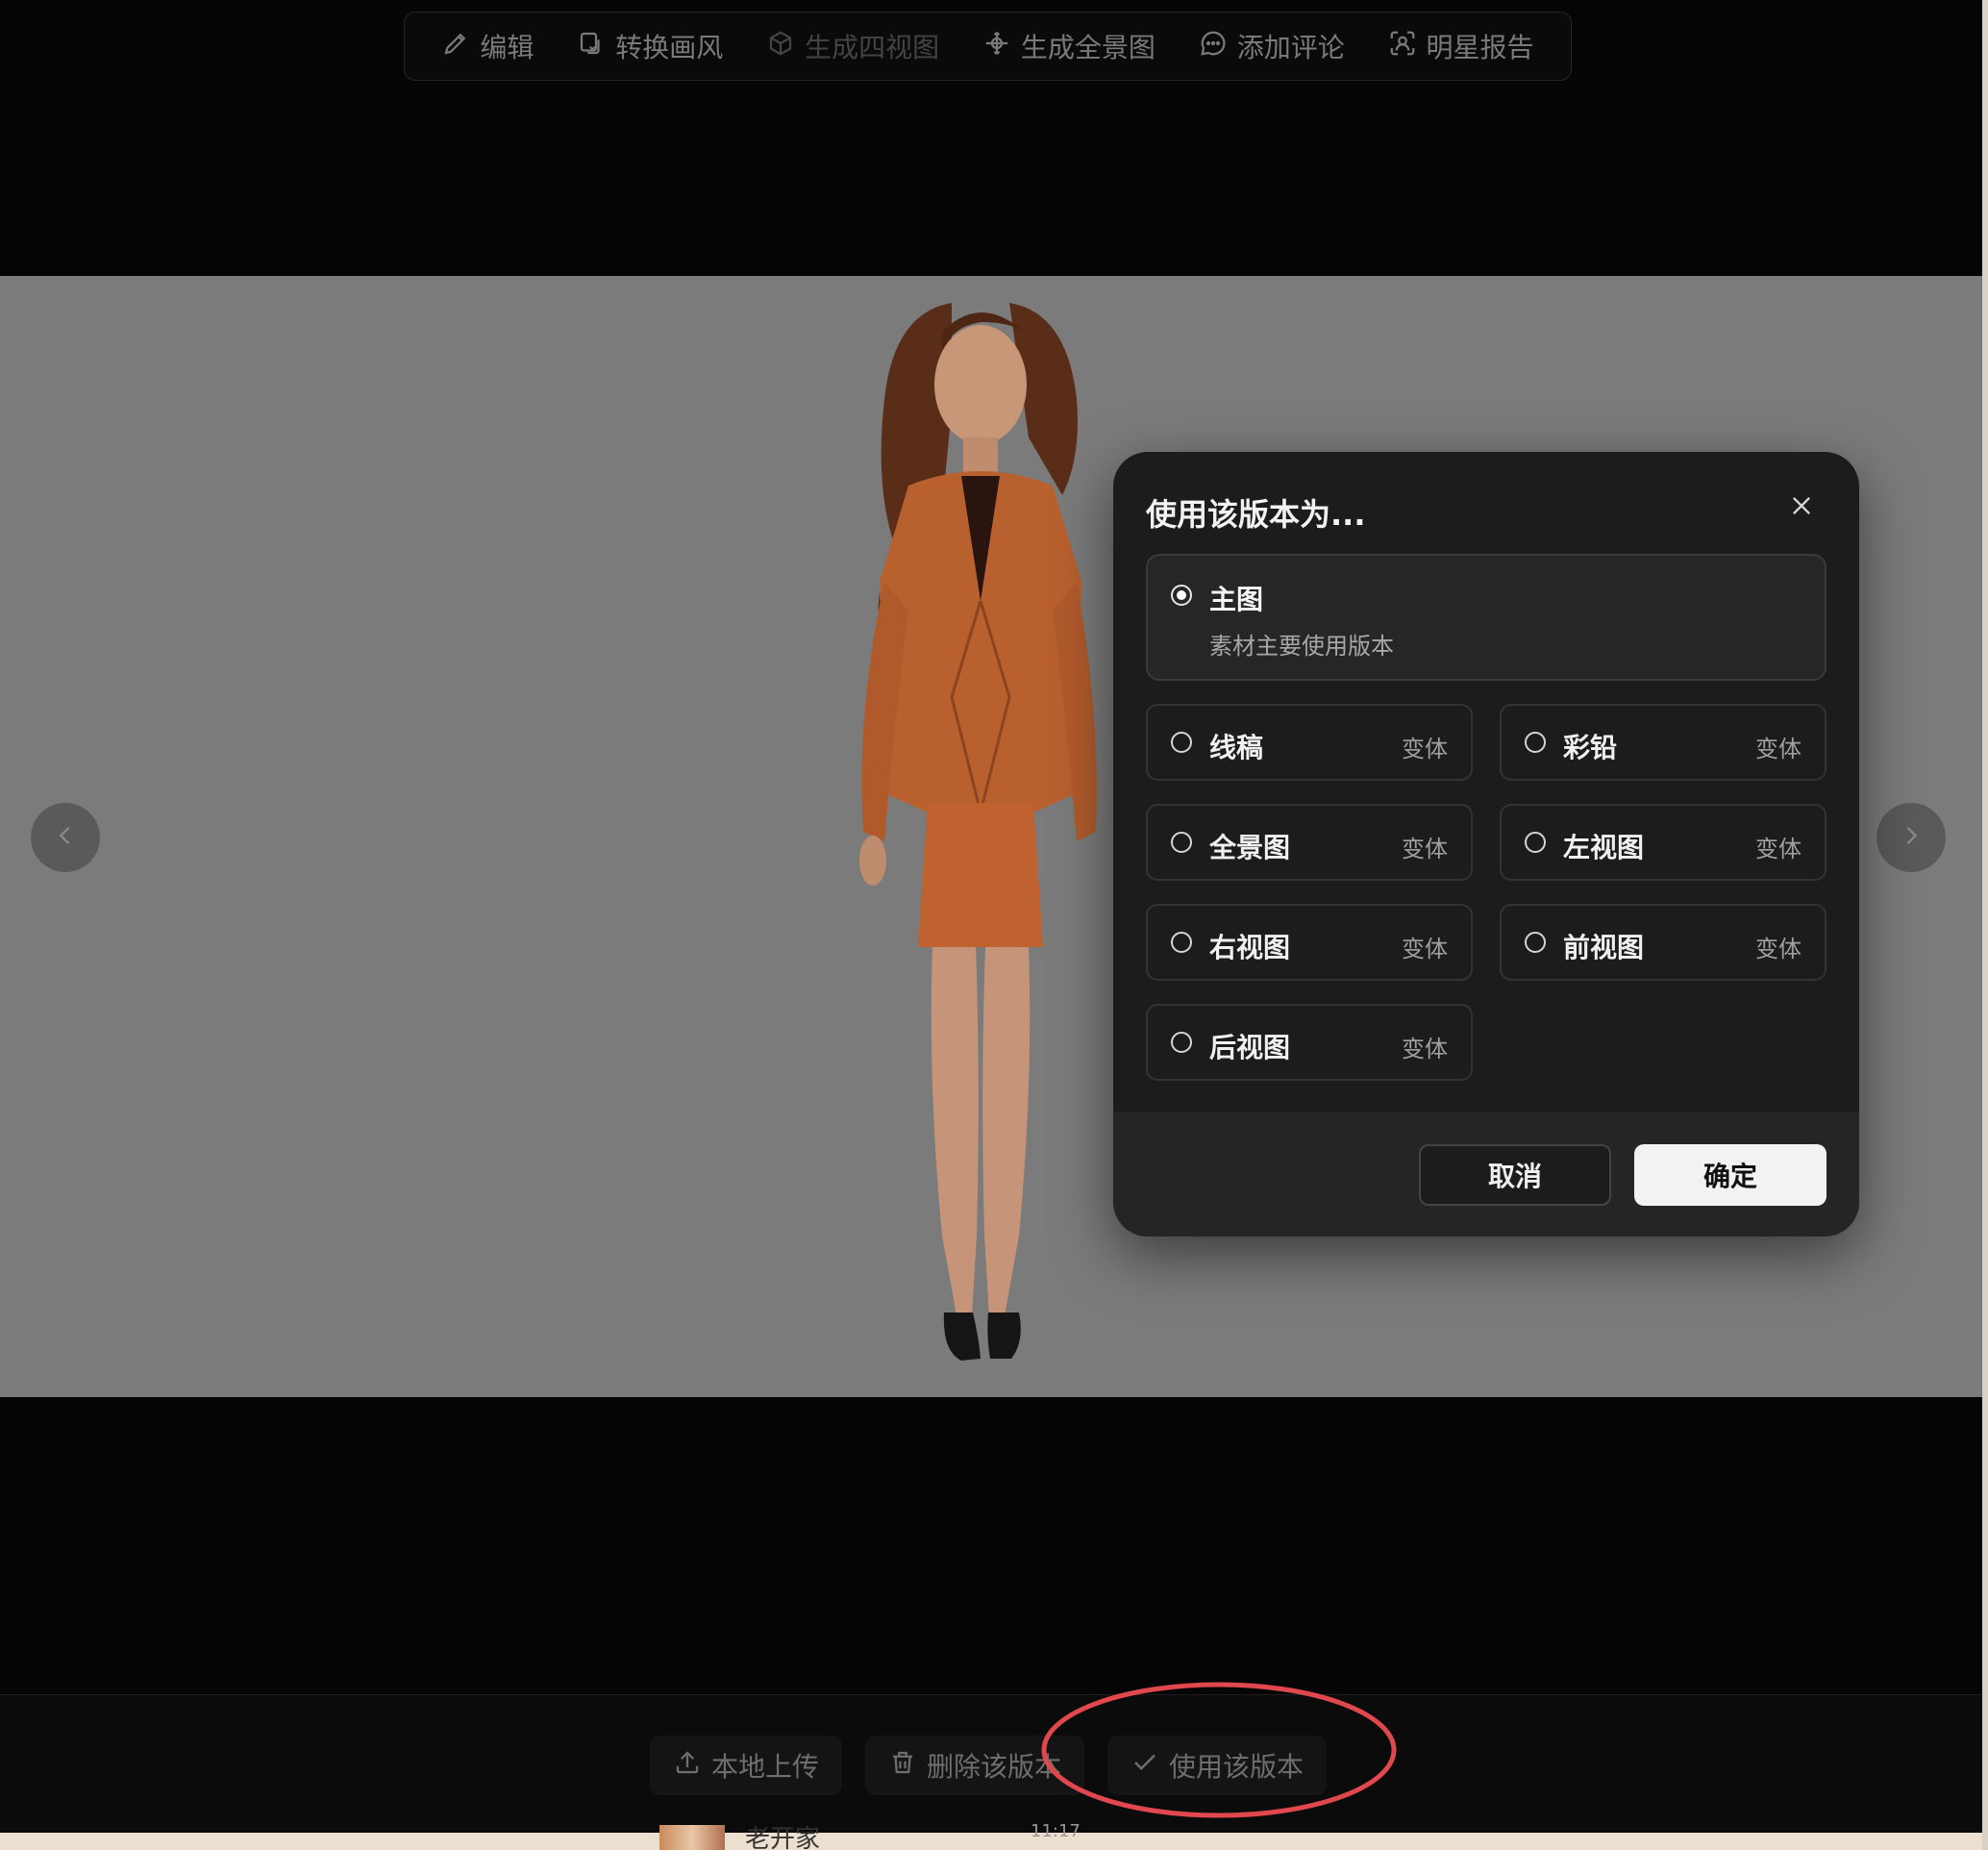 This screenshot has width=1988, height=1850. What do you see at coordinates (1237, 1767) in the screenshot?
I see `button-label: 使用该版本` at bounding box center [1237, 1767].